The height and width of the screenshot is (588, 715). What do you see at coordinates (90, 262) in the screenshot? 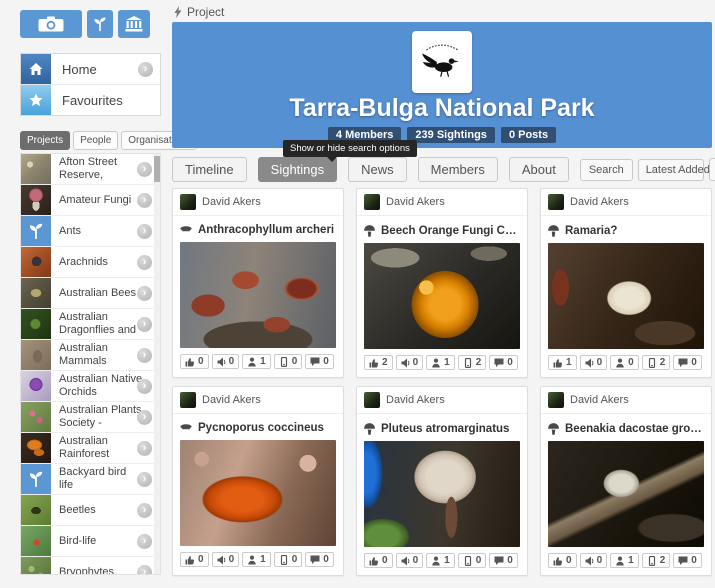
I see `sidebar-item-project: Arachnids ›` at bounding box center [90, 262].